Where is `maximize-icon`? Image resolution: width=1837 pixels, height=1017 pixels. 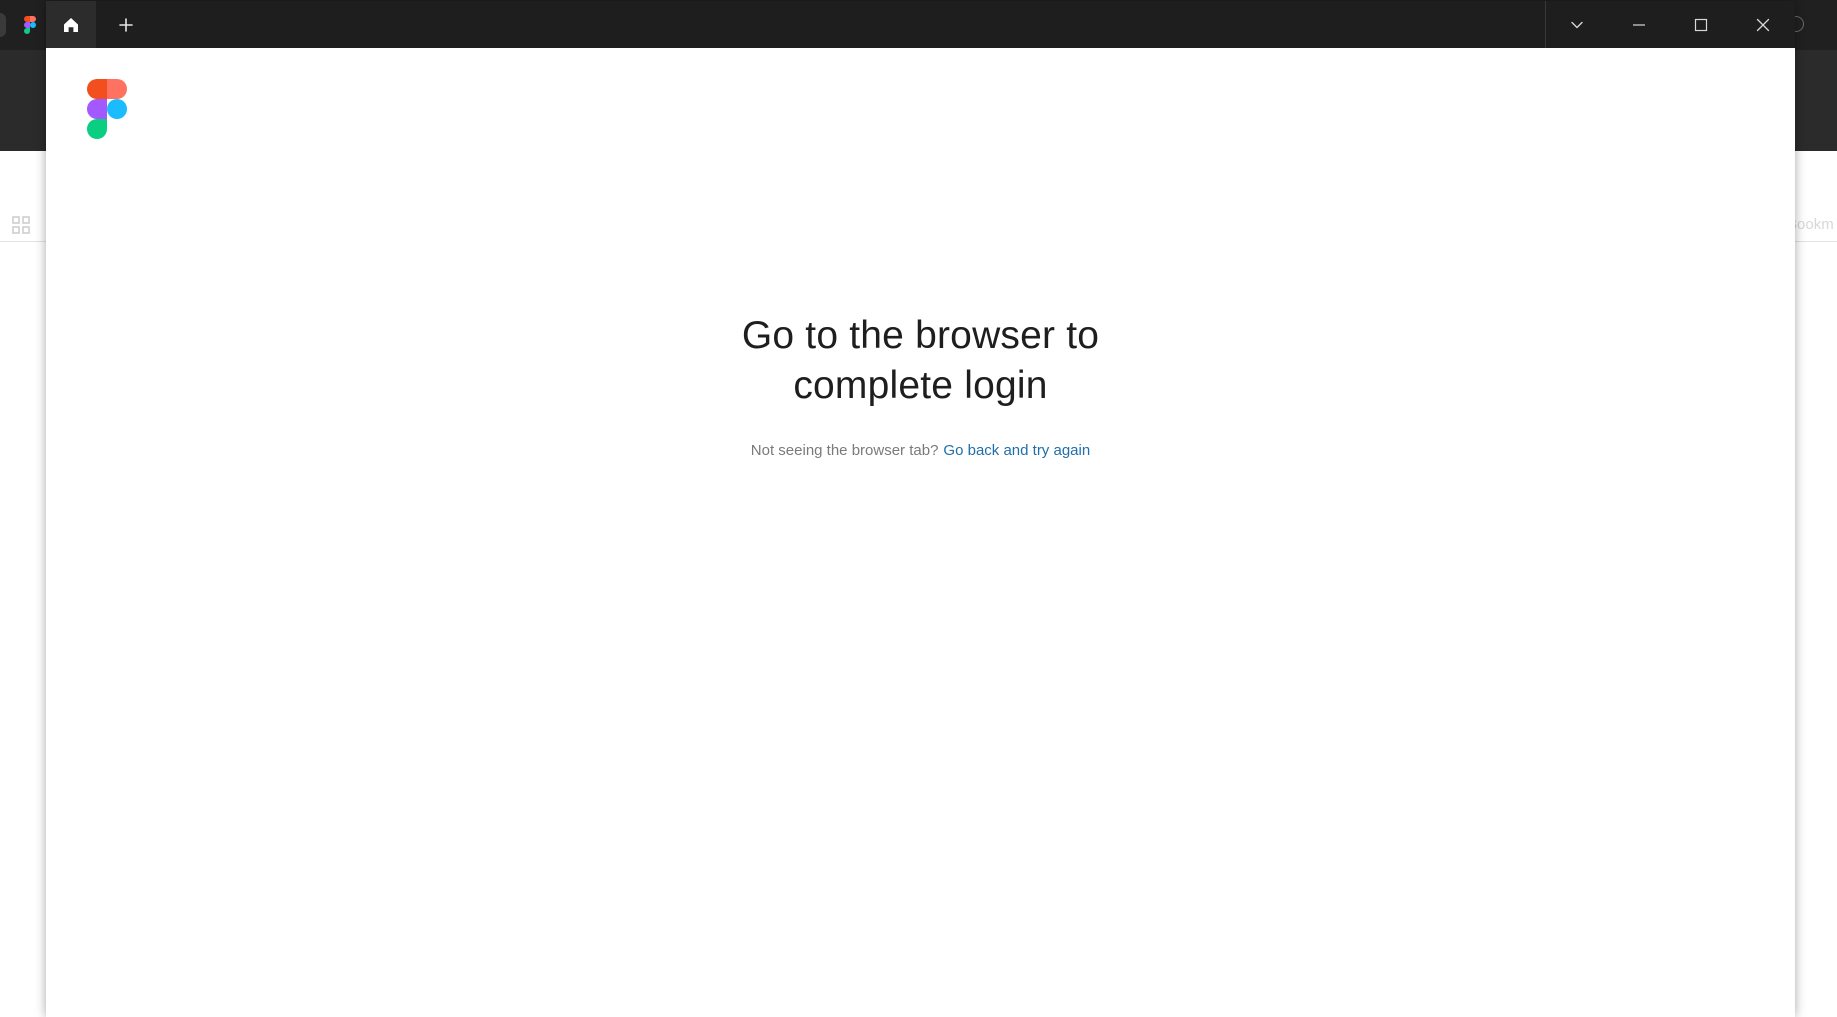 maximize-icon is located at coordinates (1701, 24).